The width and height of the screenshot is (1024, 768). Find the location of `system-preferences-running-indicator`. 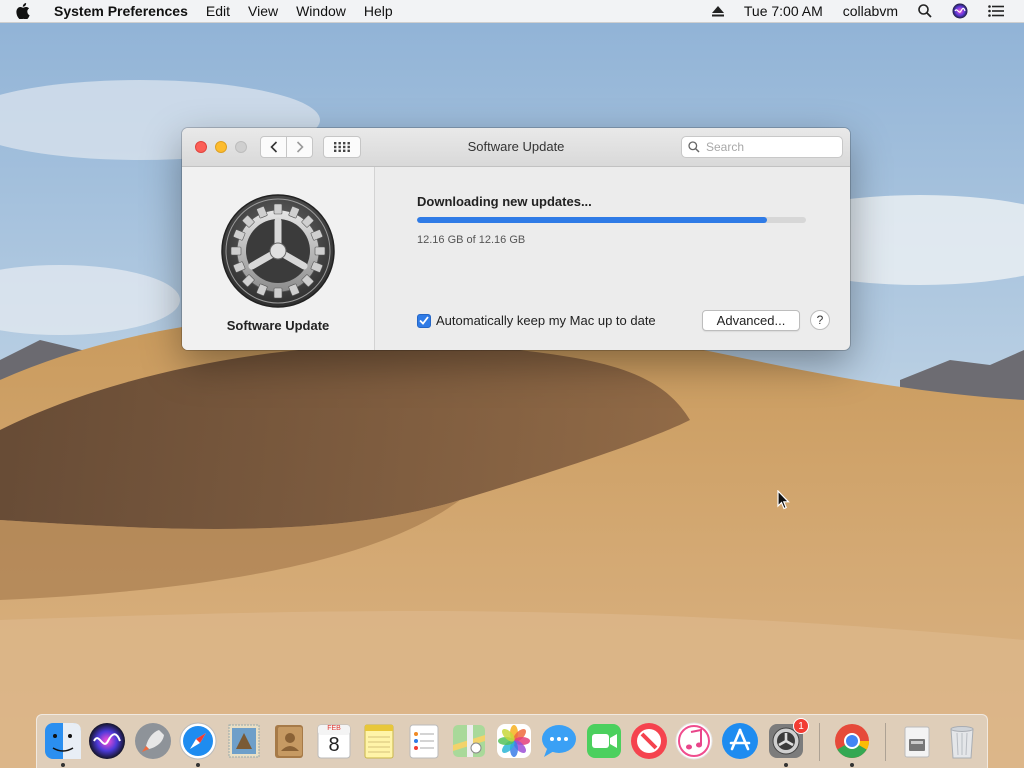

system-preferences-running-indicator is located at coordinates (786, 765).